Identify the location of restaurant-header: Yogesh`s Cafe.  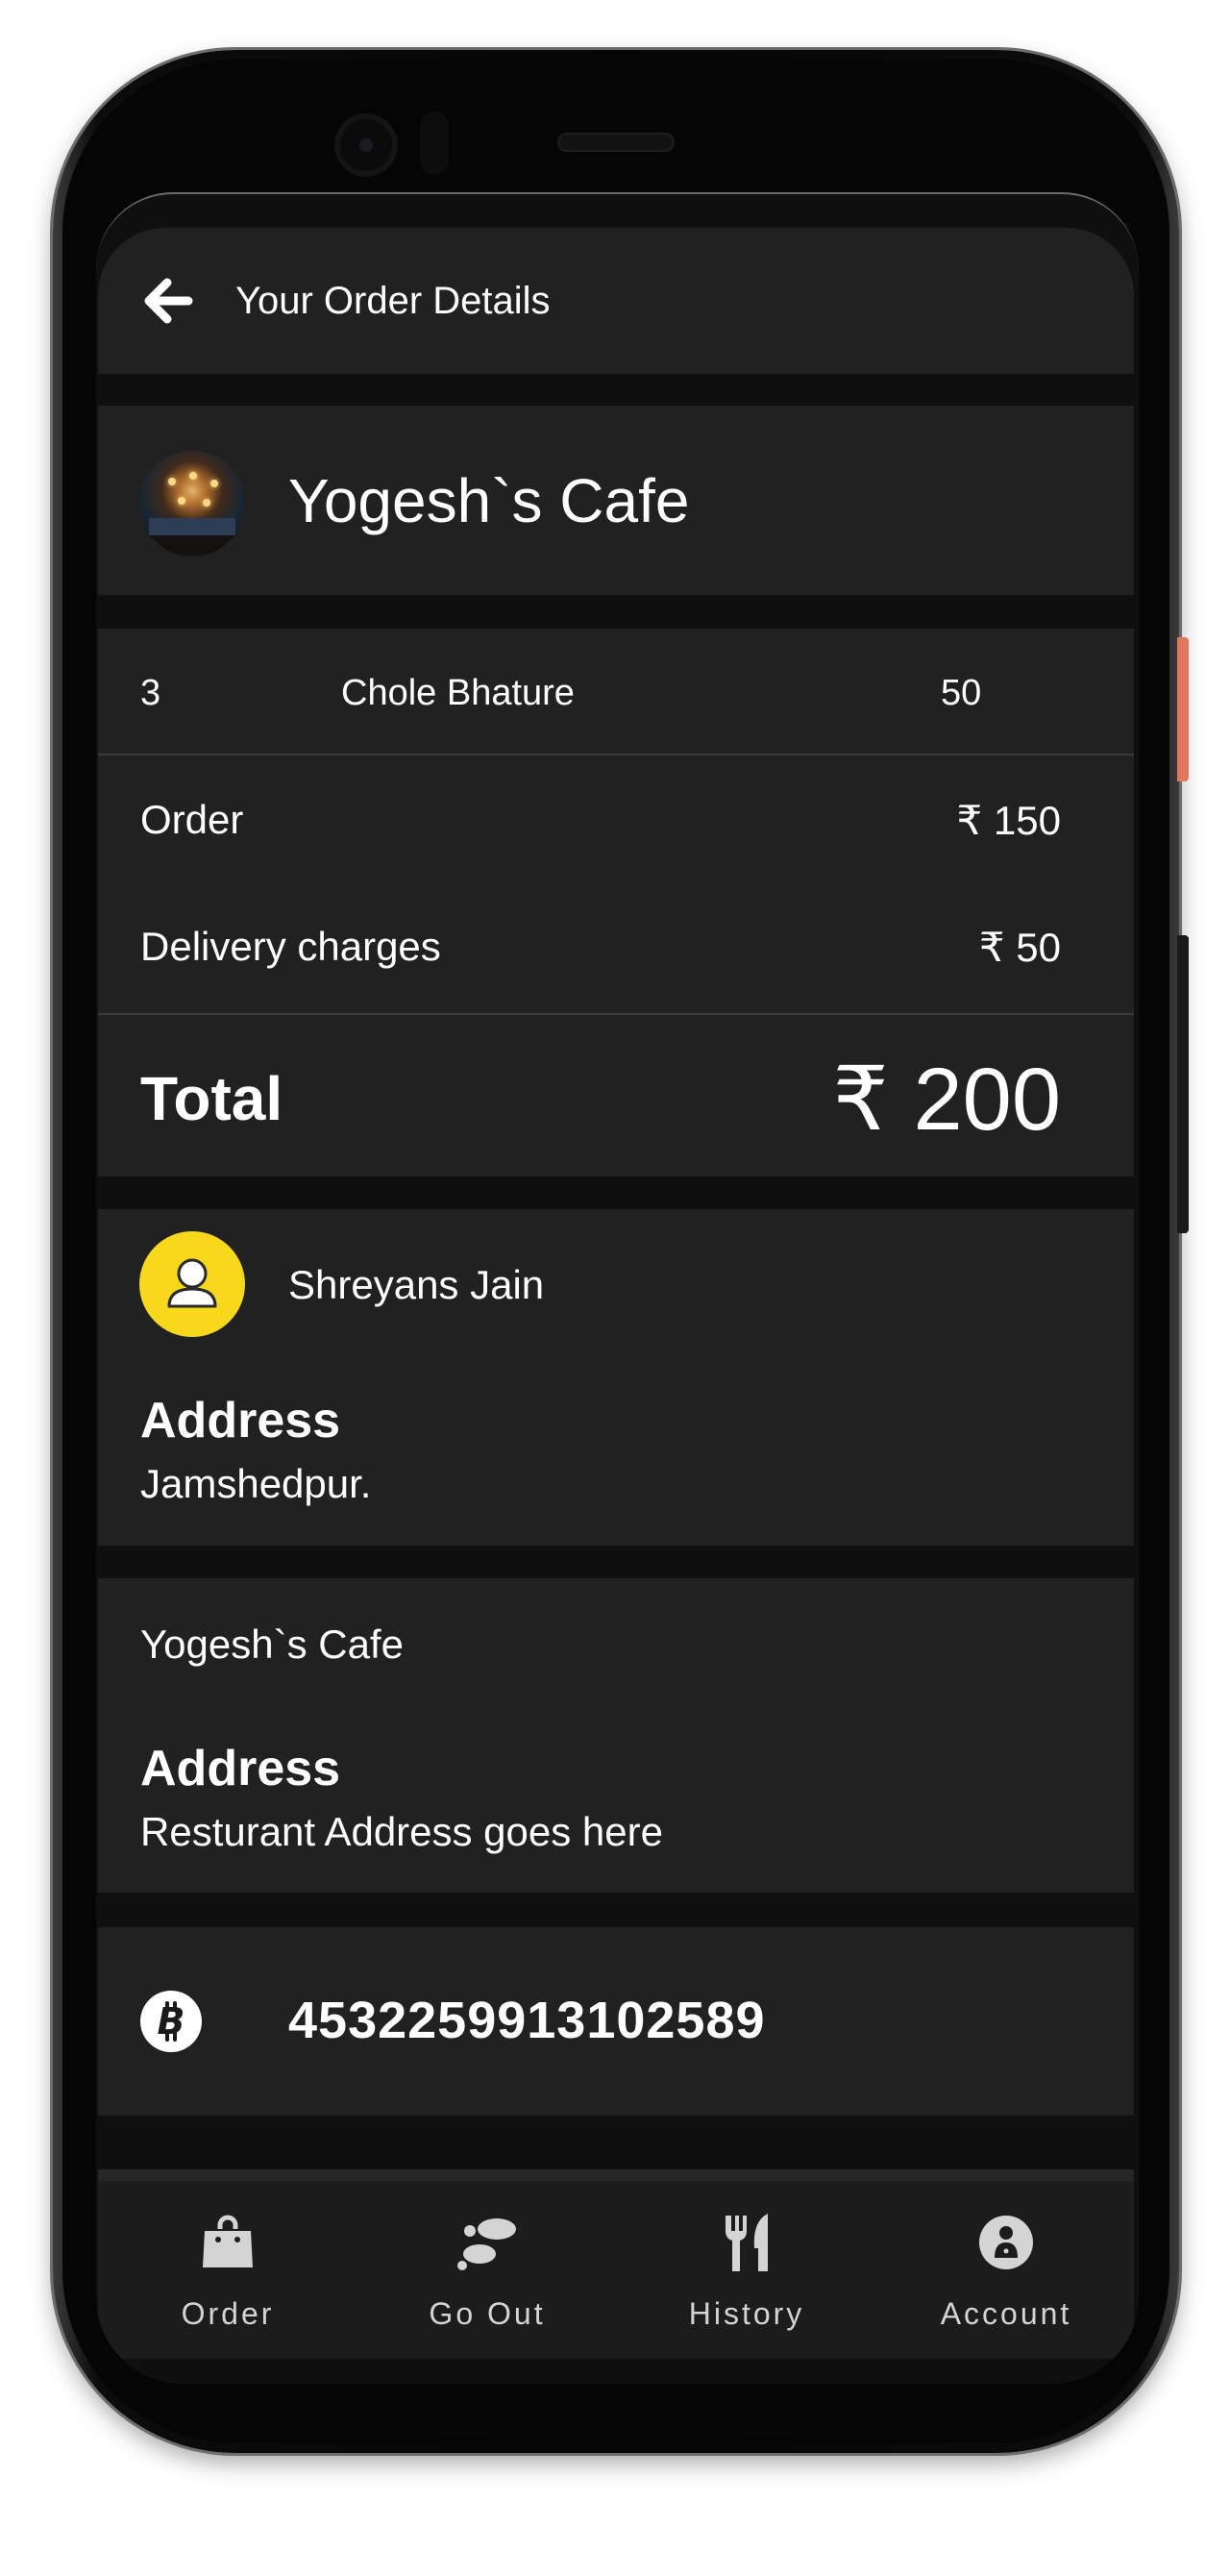
(616, 501).